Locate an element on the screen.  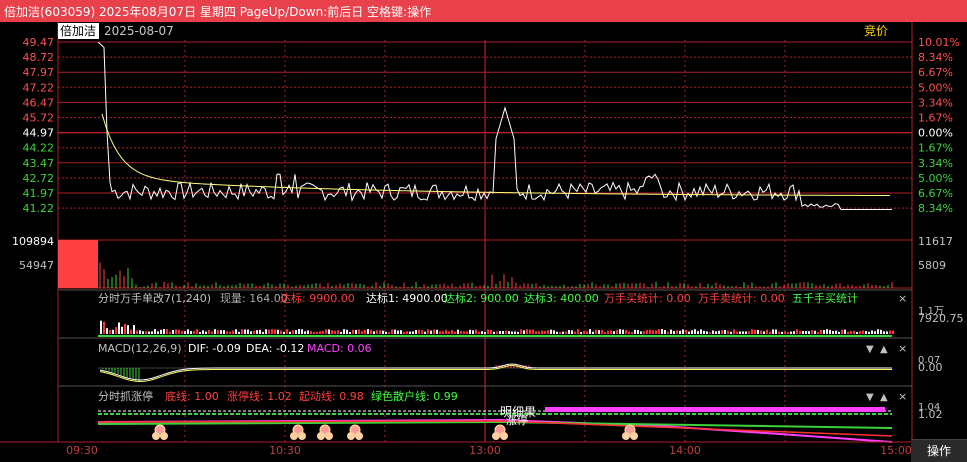
wan-panel-item: 万手买统计: 0.00 is located at coordinates (647, 298).